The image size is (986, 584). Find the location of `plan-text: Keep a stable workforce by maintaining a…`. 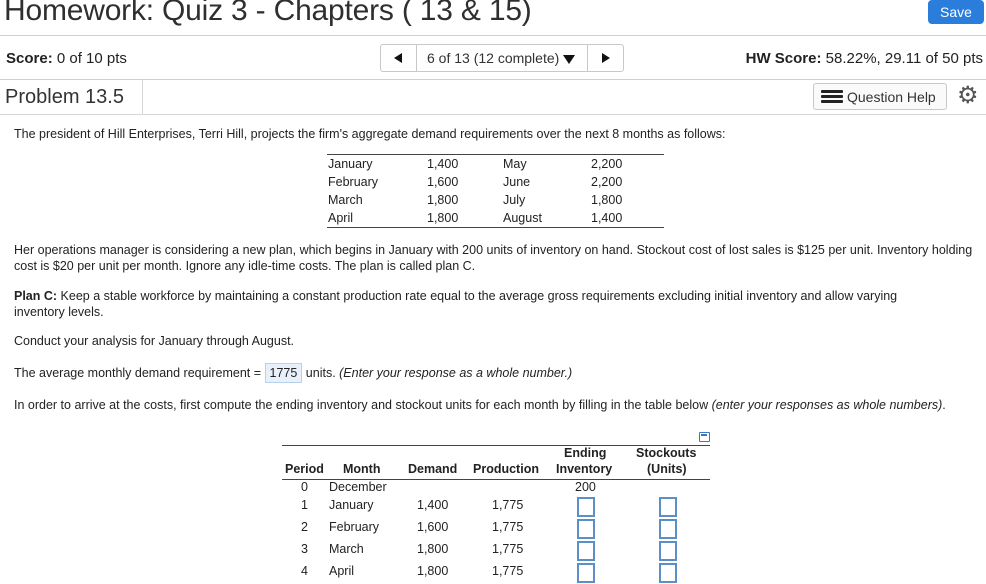

plan-text: Keep a stable workforce by maintaining a… is located at coordinates (456, 304).